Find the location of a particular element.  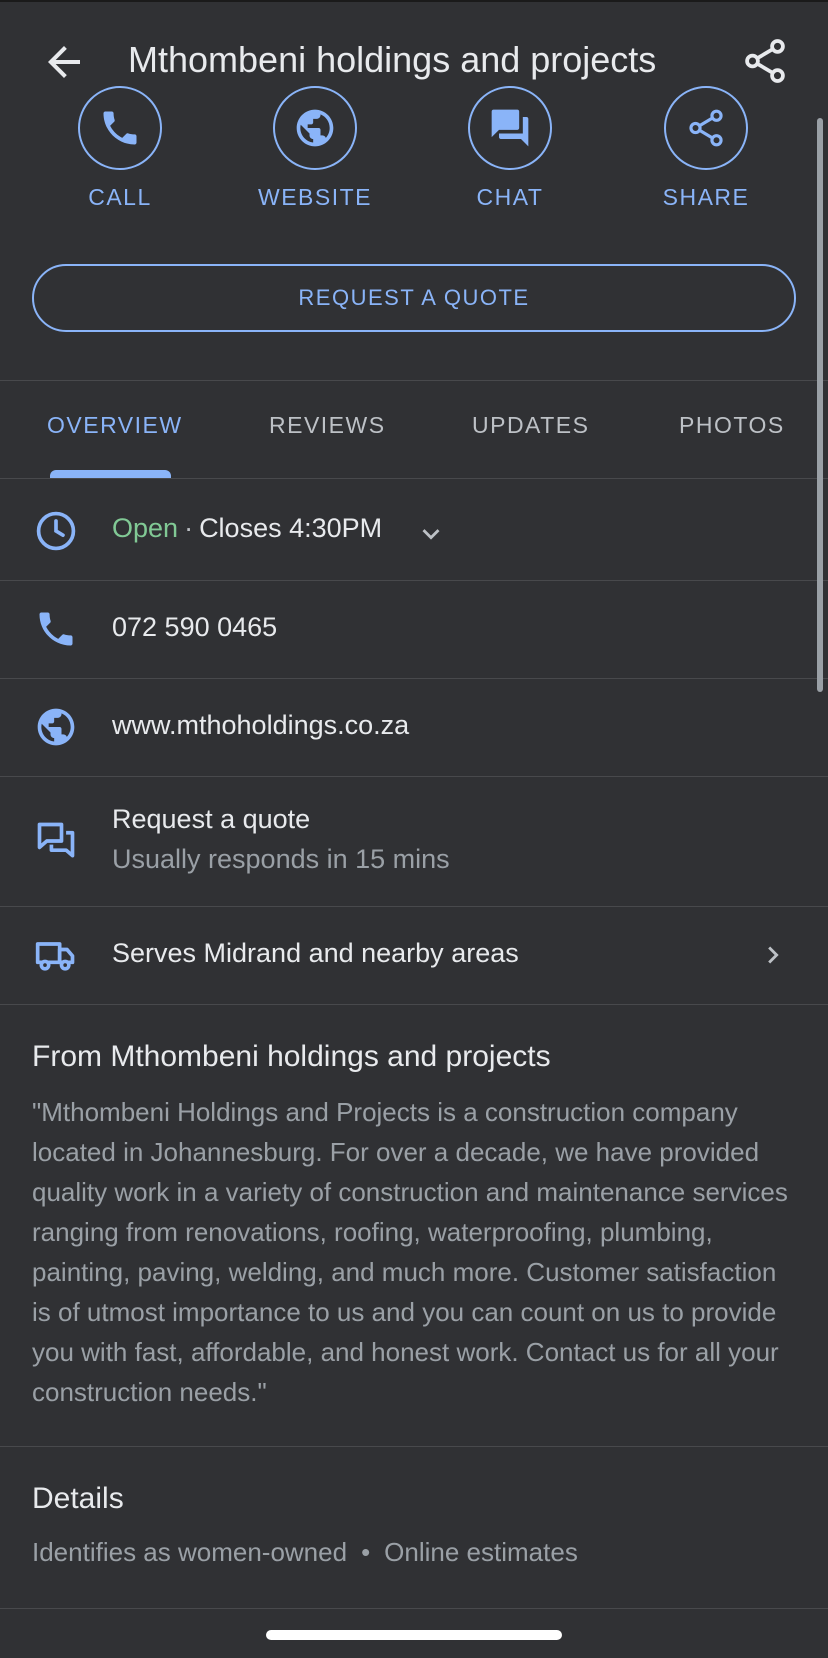

website-button: WEBSITE is located at coordinates (315, 148).